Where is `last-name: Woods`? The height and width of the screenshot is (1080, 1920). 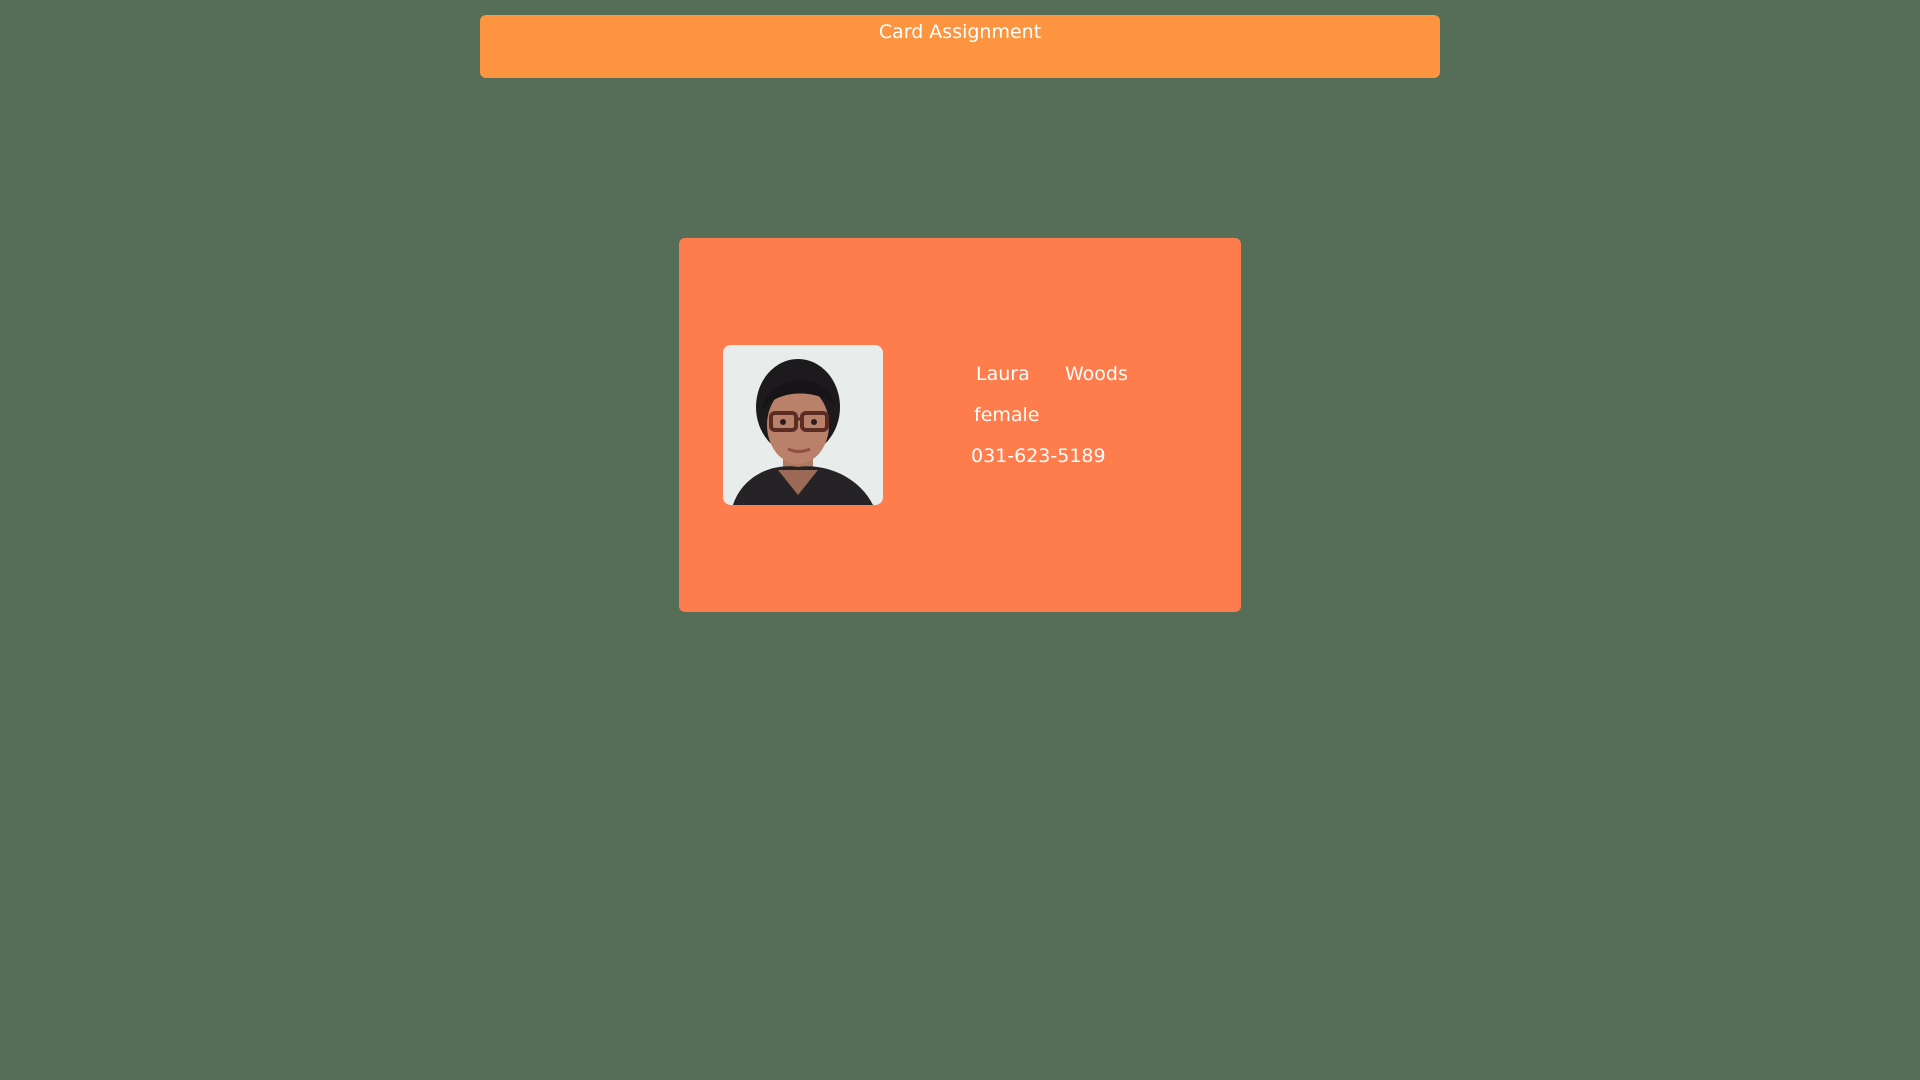 last-name: Woods is located at coordinates (1096, 374).